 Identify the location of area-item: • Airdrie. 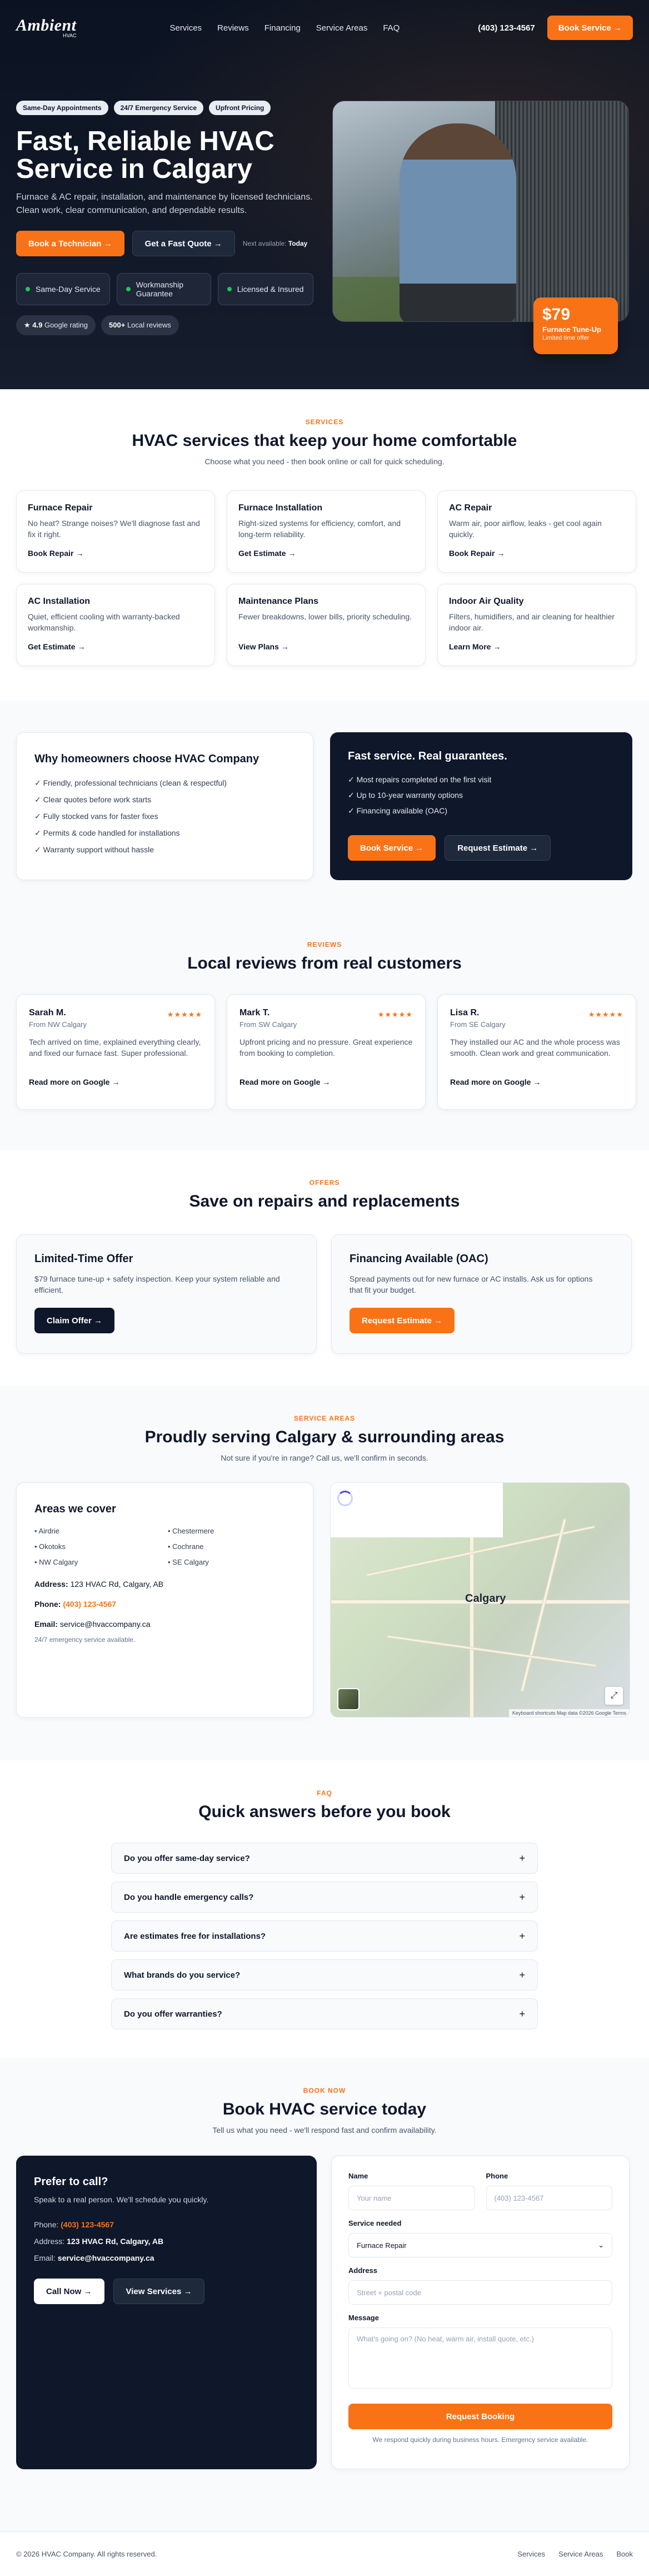
(47, 1531).